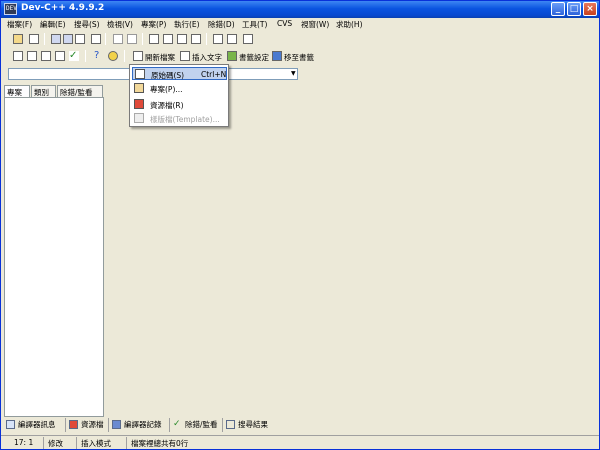  I want to click on maximize-button: □, so click(574, 9).